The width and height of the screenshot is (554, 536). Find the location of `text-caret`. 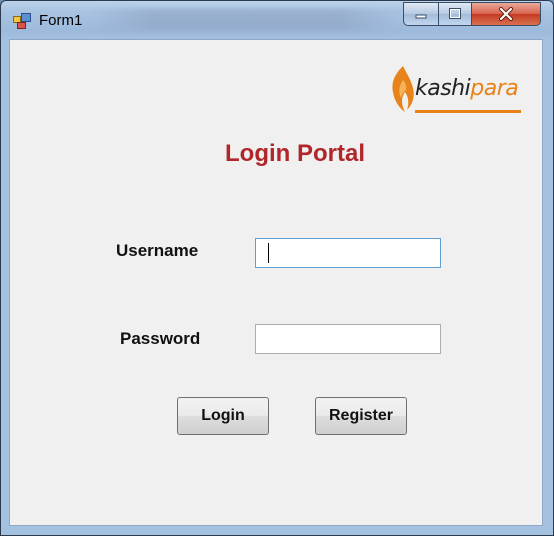

text-caret is located at coordinates (268, 253).